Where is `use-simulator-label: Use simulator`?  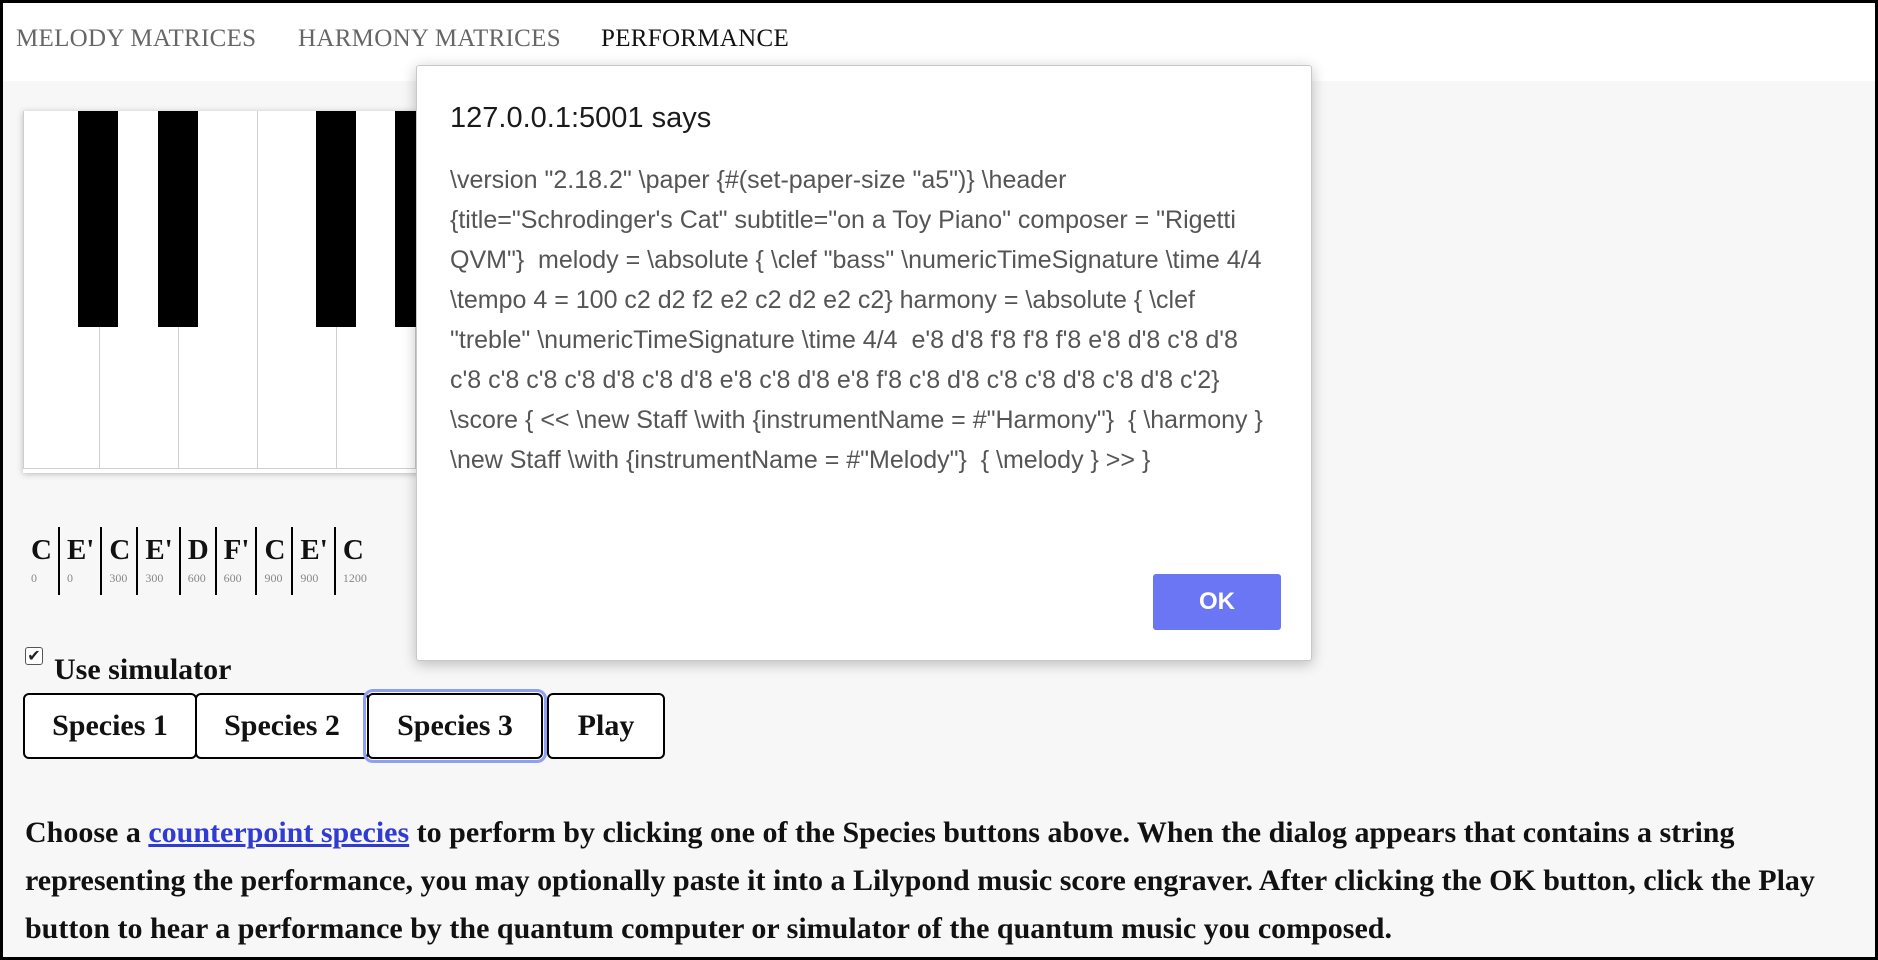 use-simulator-label: Use simulator is located at coordinates (143, 669).